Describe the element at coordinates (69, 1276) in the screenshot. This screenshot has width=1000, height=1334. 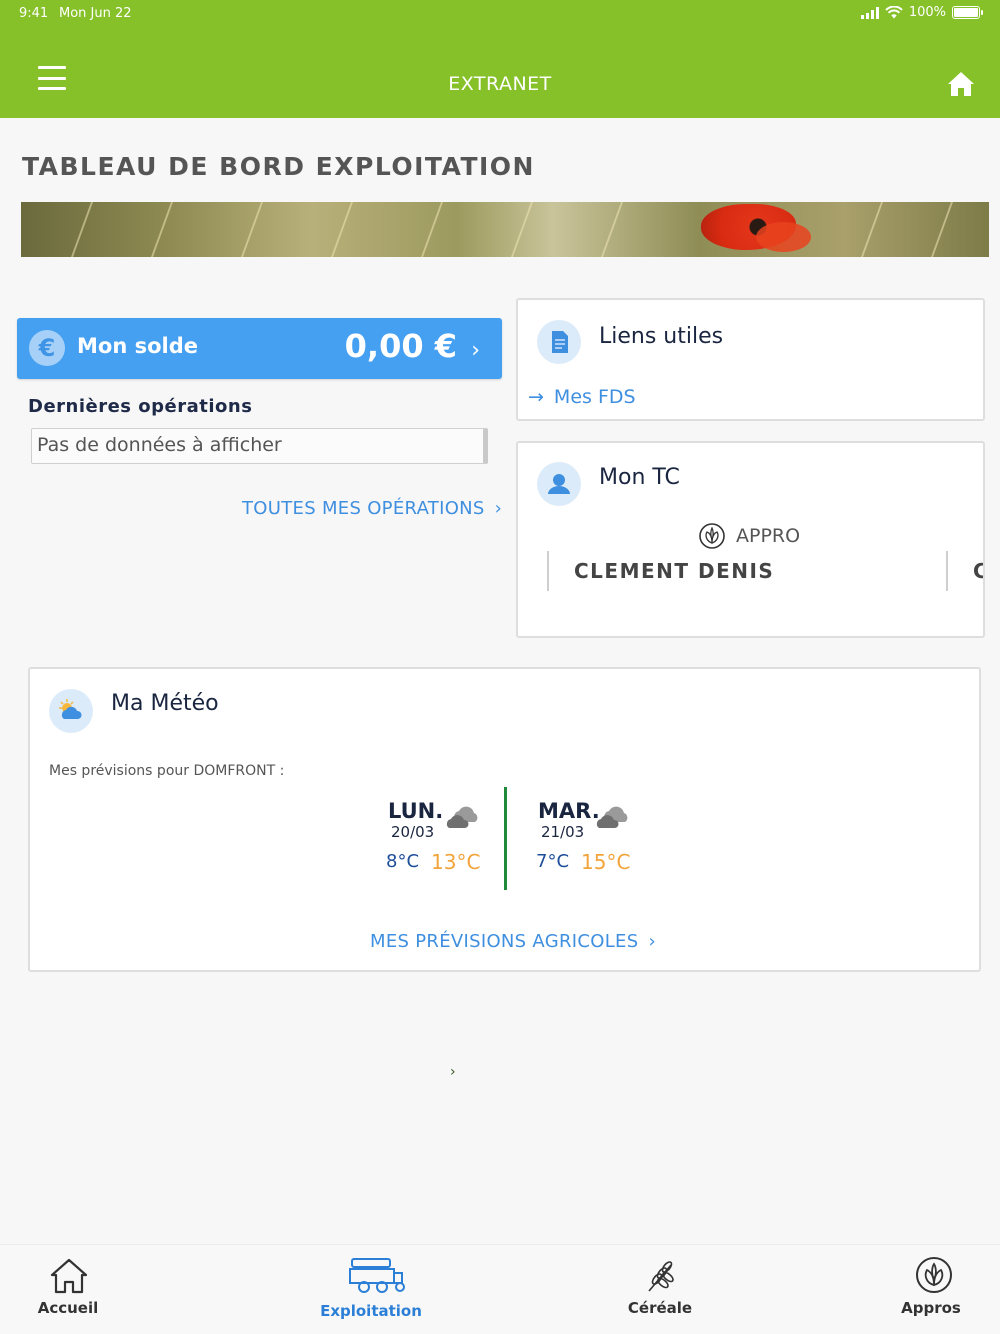
I see `home-outline-icon` at that location.